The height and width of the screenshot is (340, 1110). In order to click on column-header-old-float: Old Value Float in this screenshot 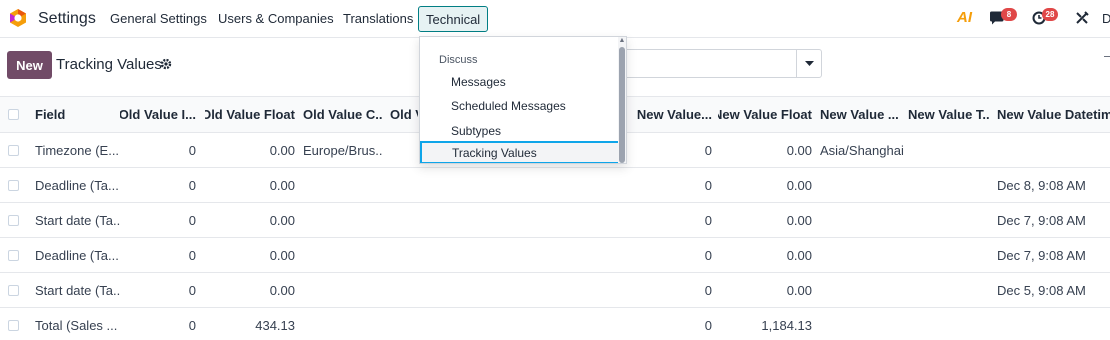, I will do `click(250, 114)`.